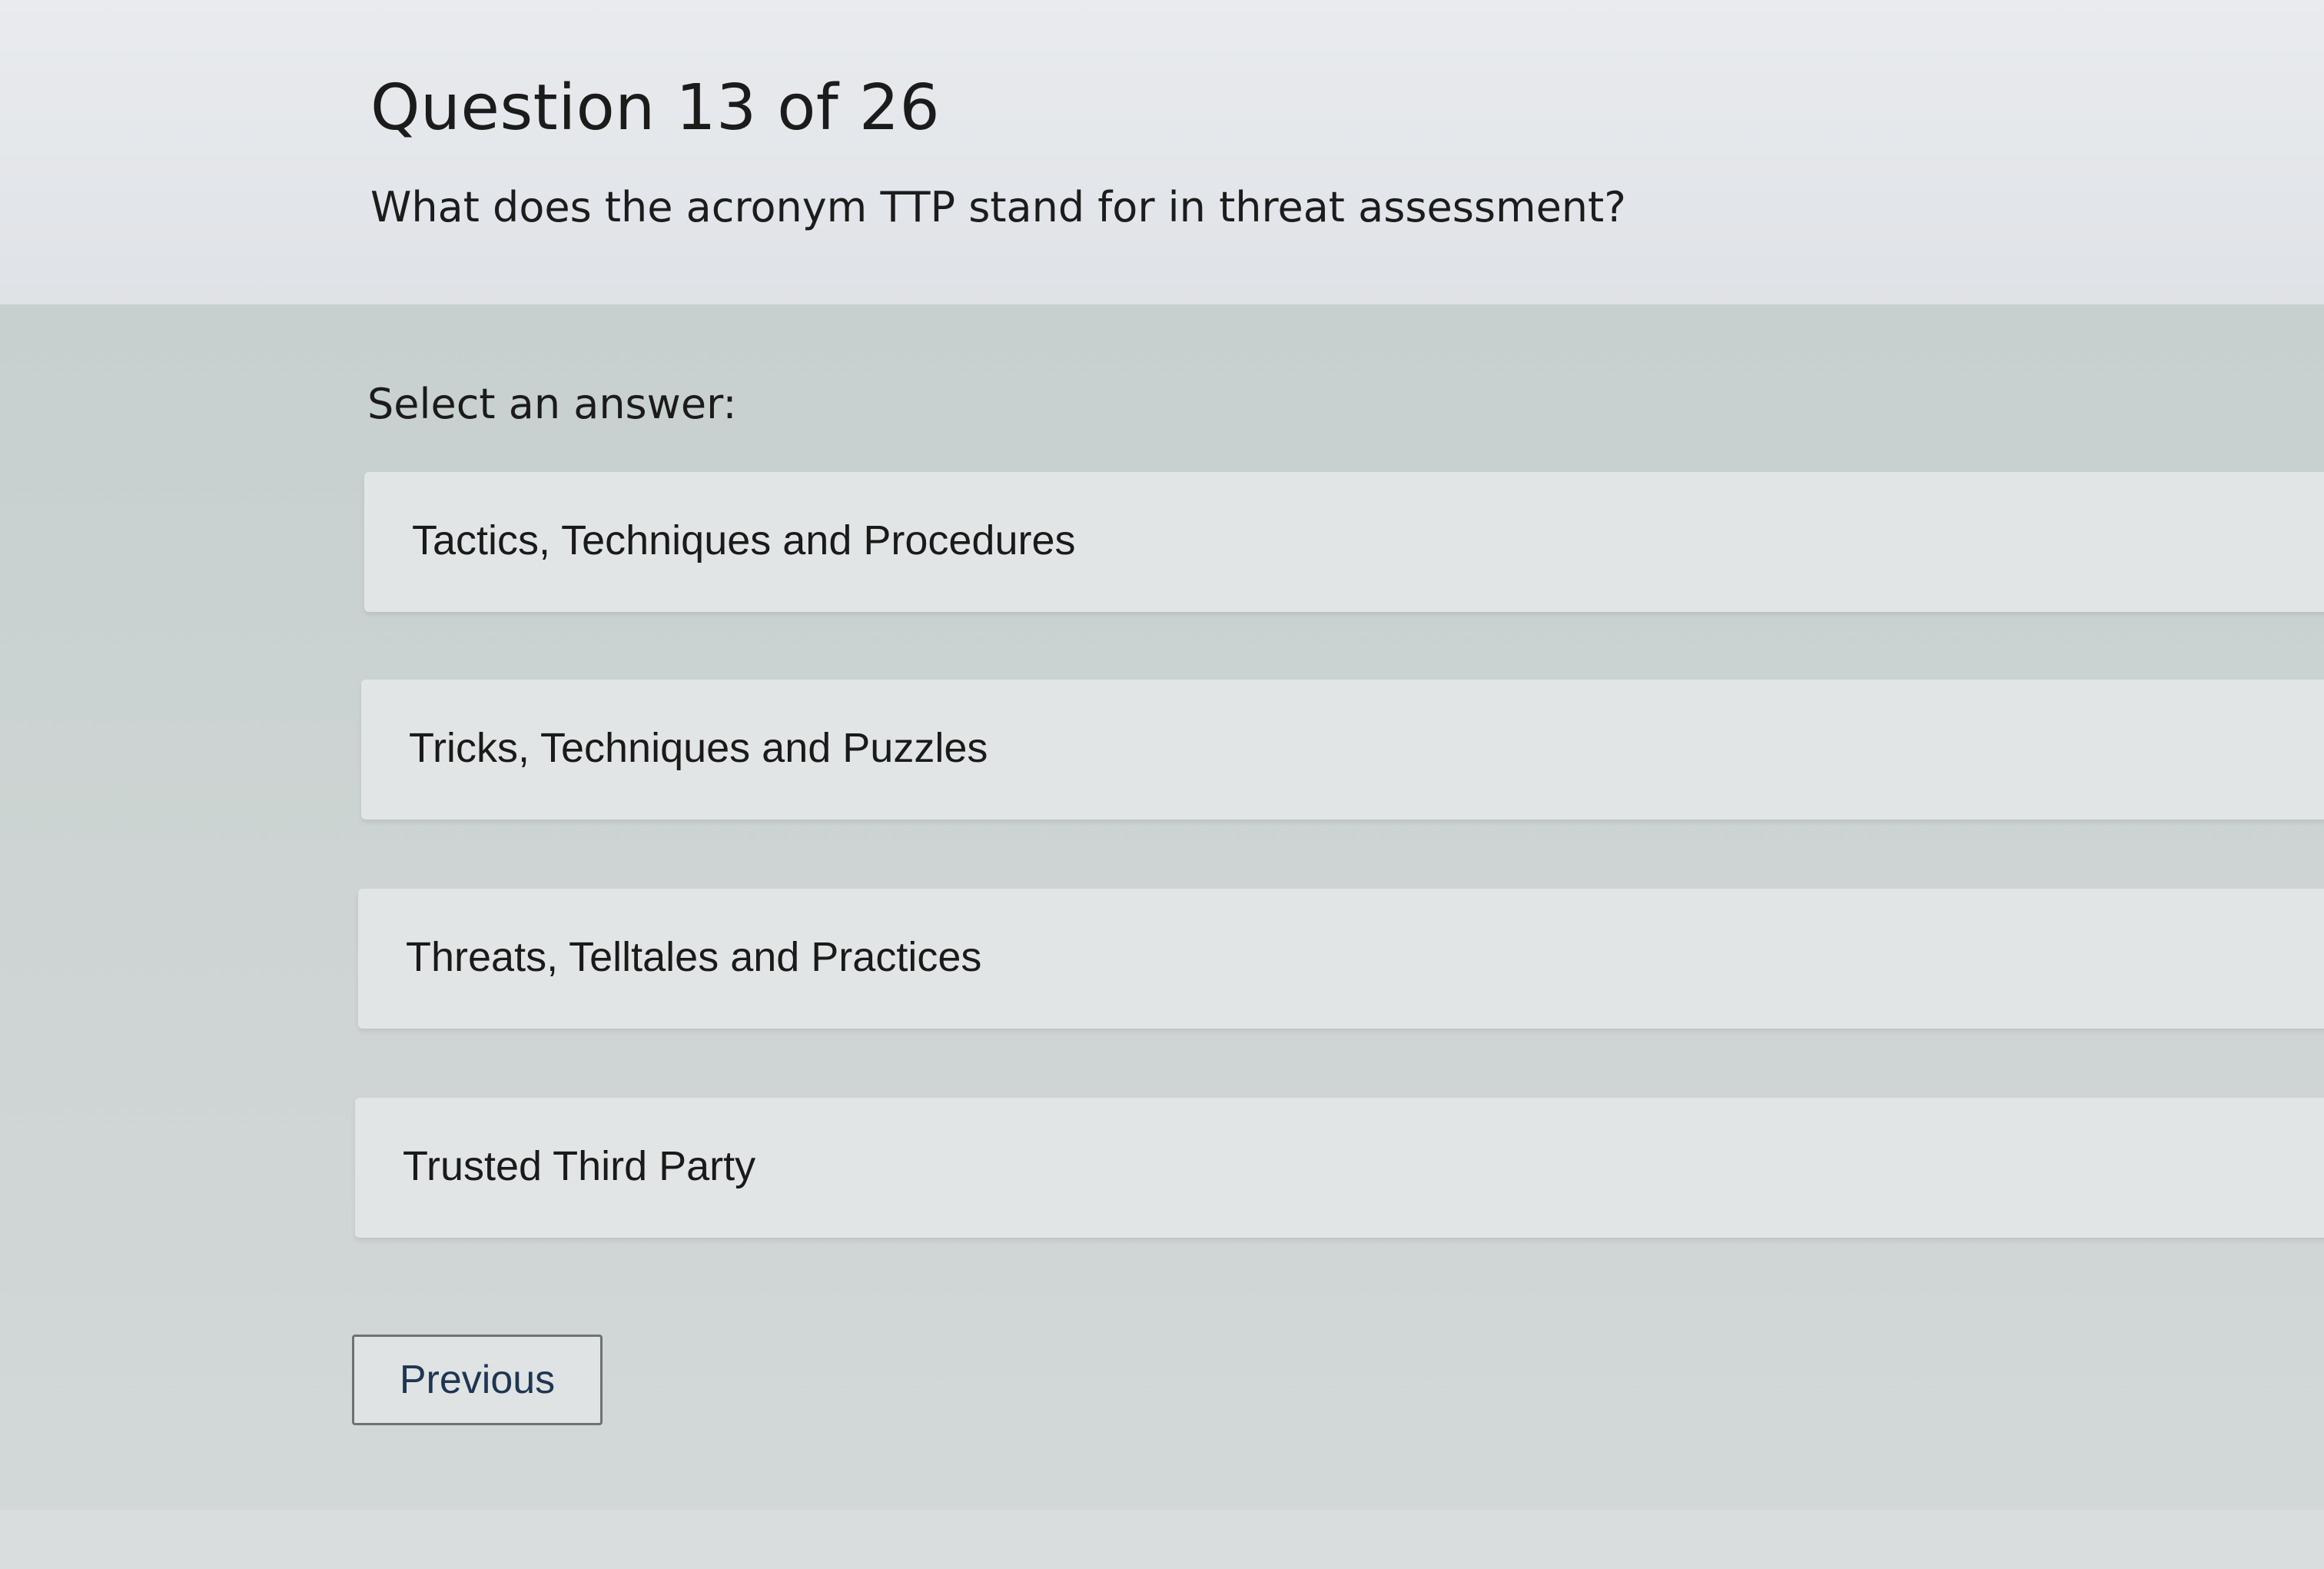  I want to click on answer-option-label: Tricks, Techniques and Puzzles, so click(698, 748).